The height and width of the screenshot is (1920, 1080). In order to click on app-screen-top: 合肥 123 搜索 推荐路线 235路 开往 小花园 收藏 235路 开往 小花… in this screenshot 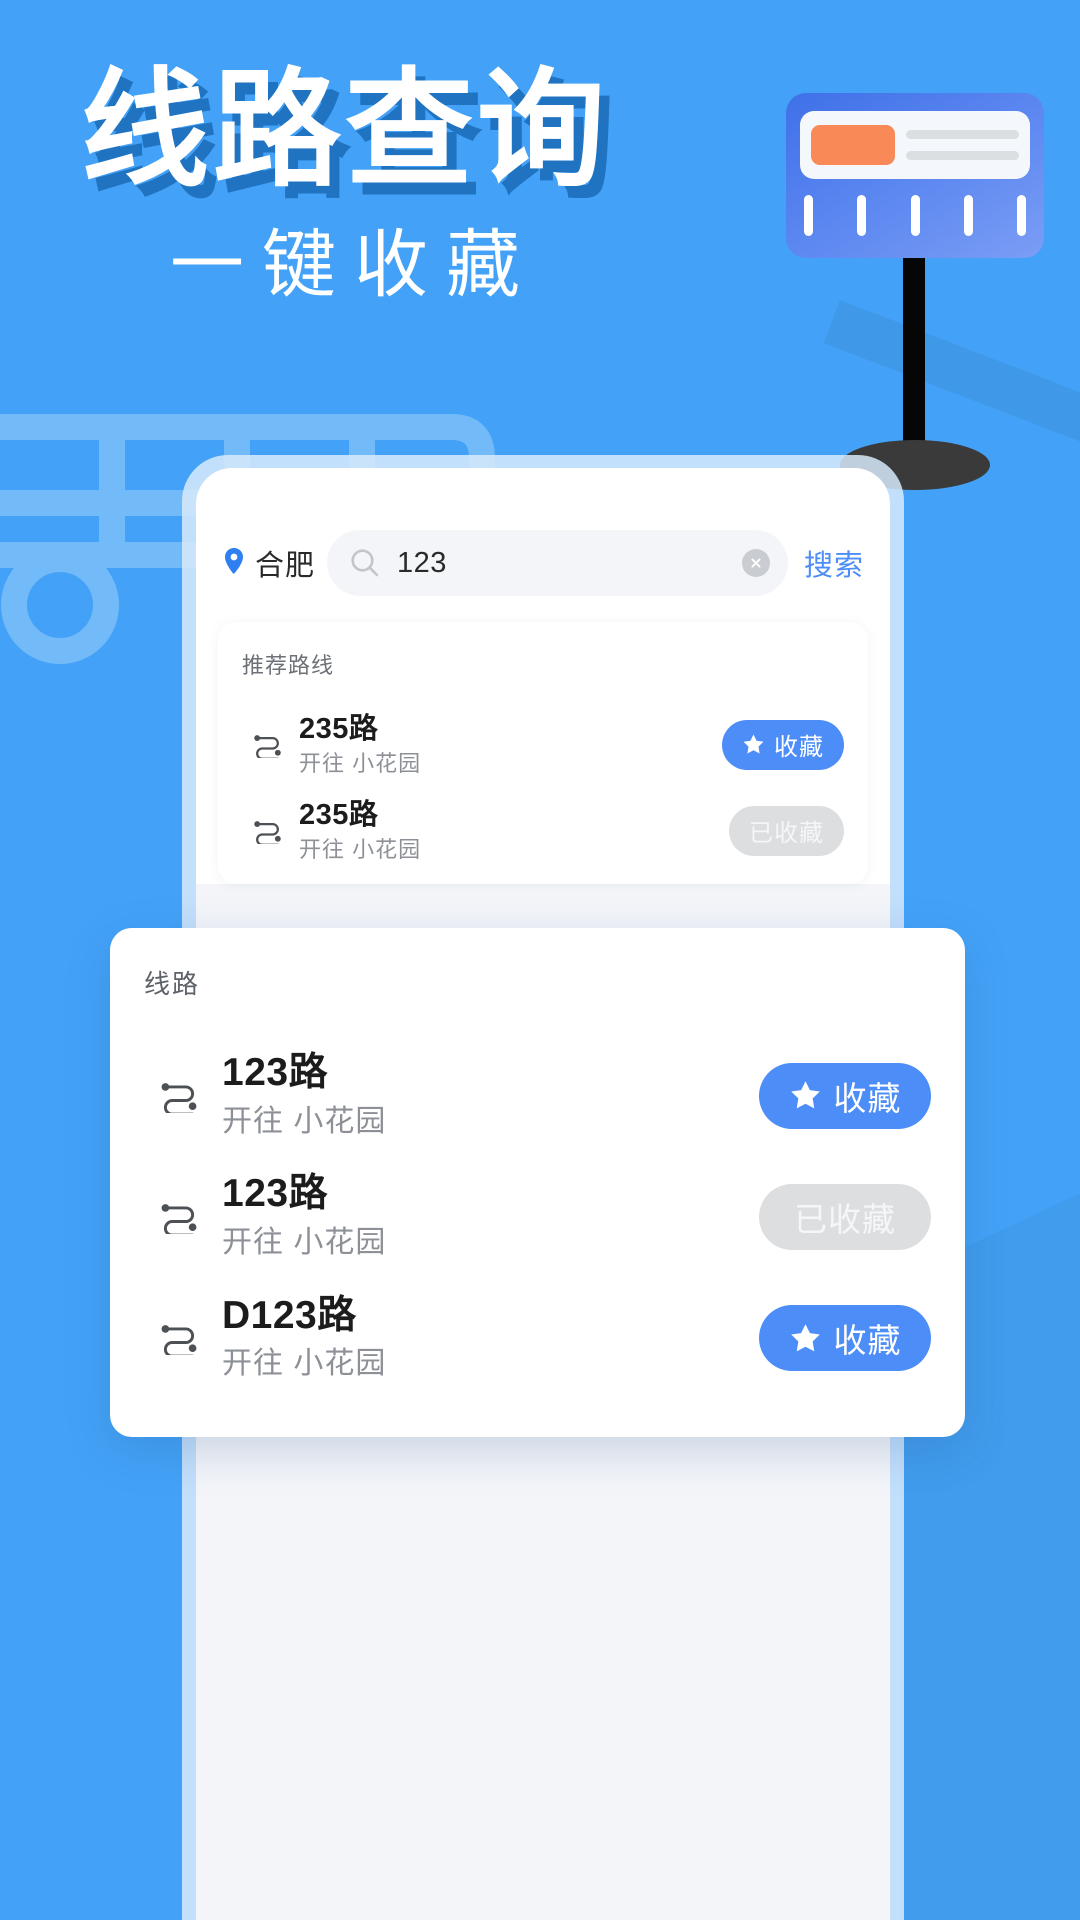, I will do `click(543, 676)`.